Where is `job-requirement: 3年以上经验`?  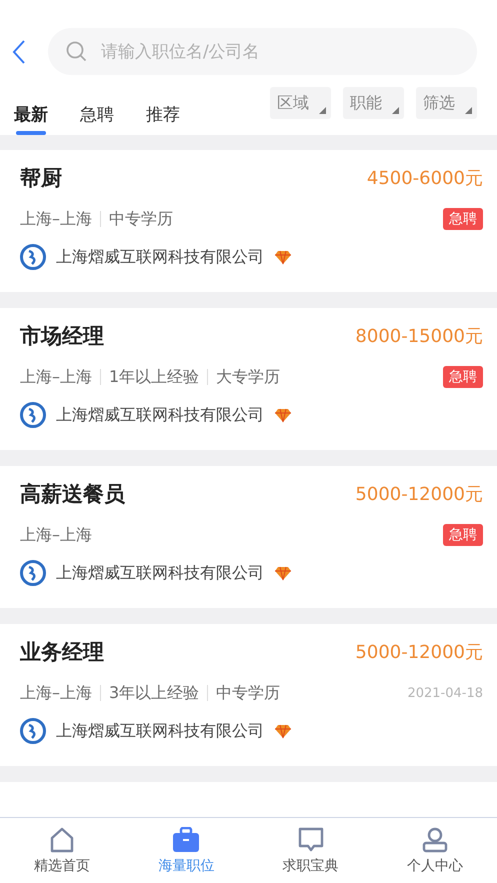
job-requirement: 3年以上经验 is located at coordinates (154, 693).